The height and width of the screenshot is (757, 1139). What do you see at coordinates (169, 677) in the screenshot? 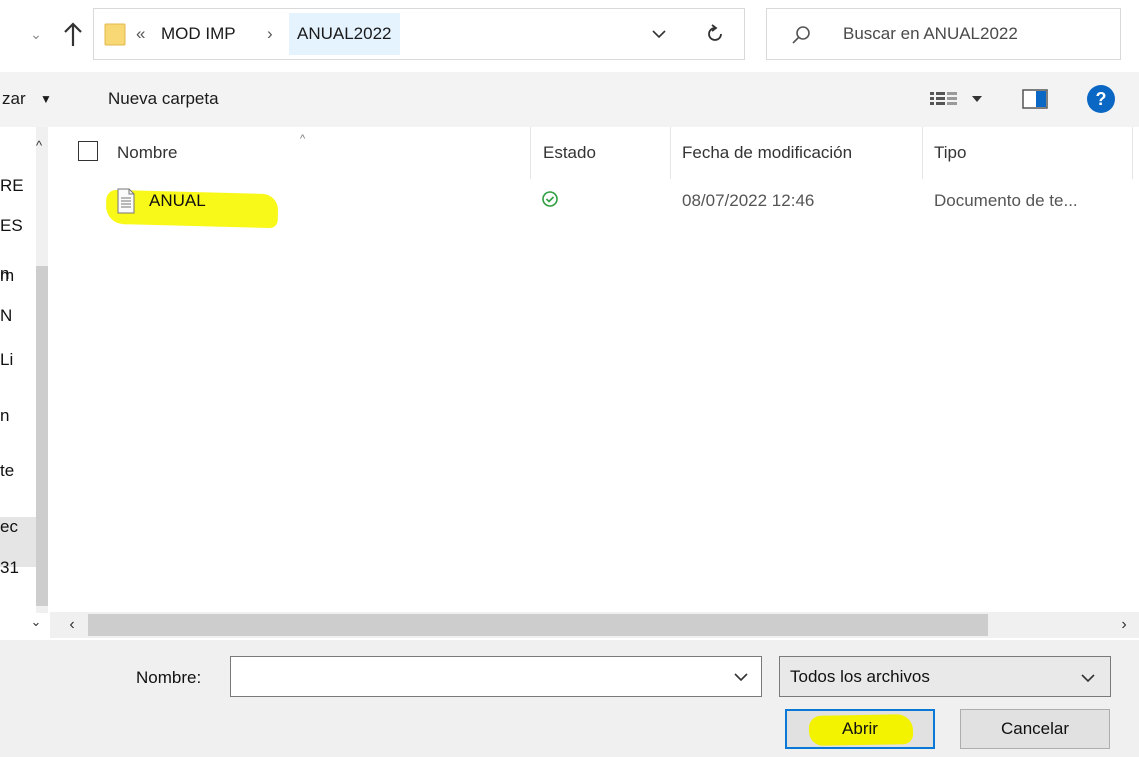
I see `file-name-label: Nombre:` at bounding box center [169, 677].